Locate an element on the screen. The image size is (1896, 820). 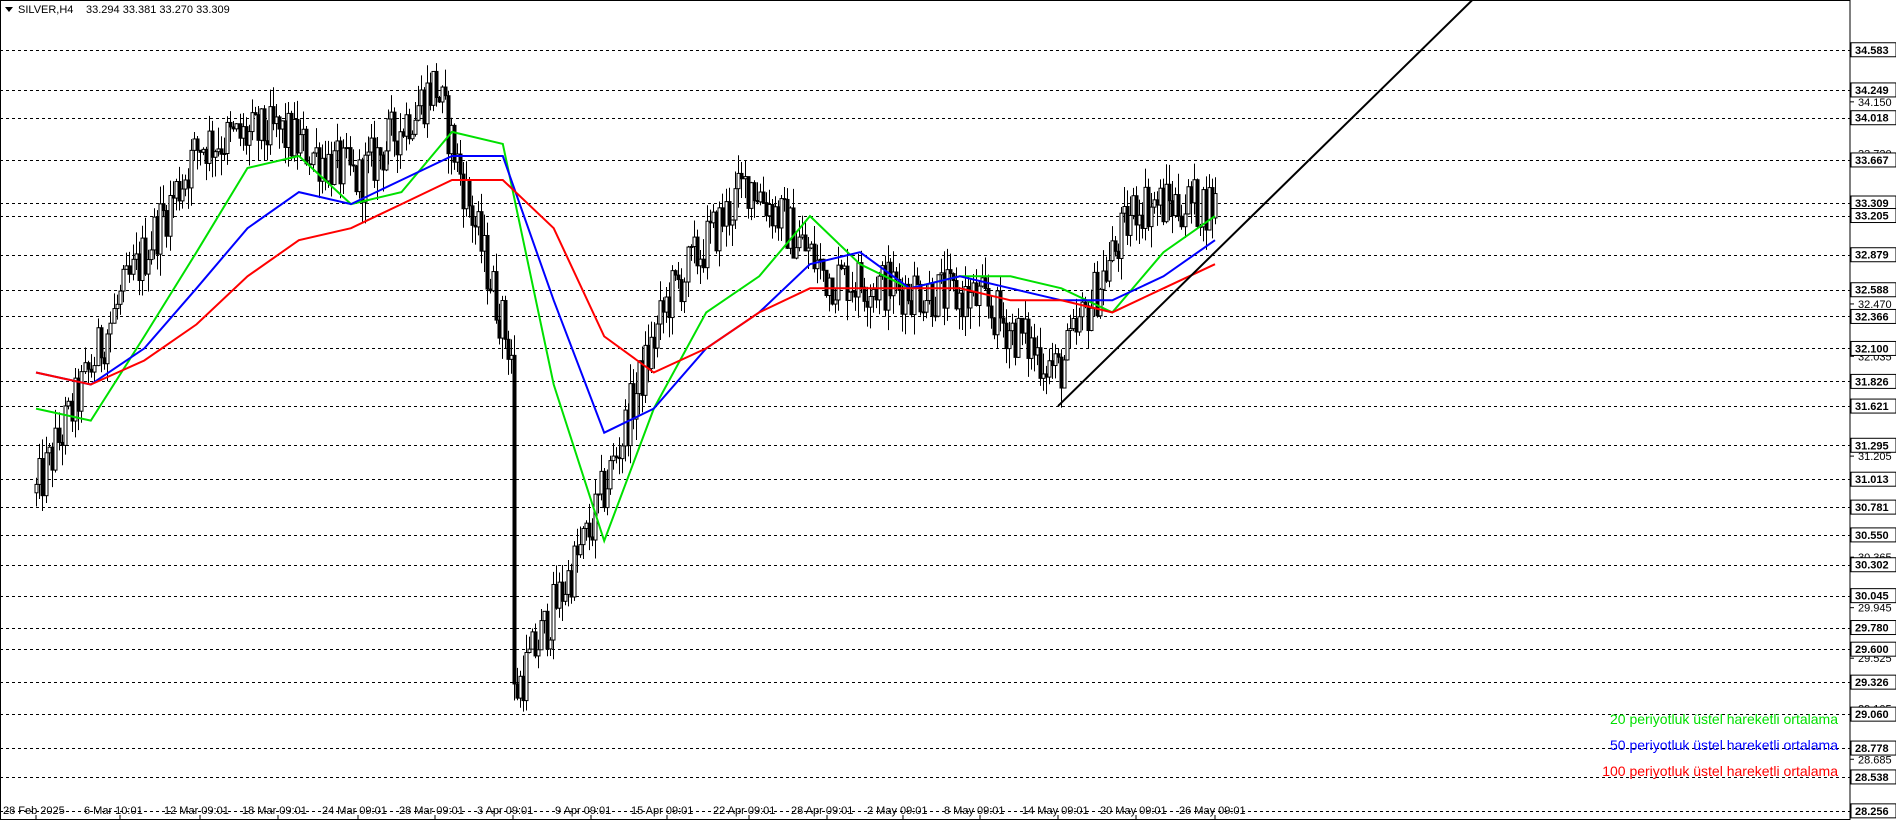
svg-text: 31.621 is located at coordinates (1872, 407).